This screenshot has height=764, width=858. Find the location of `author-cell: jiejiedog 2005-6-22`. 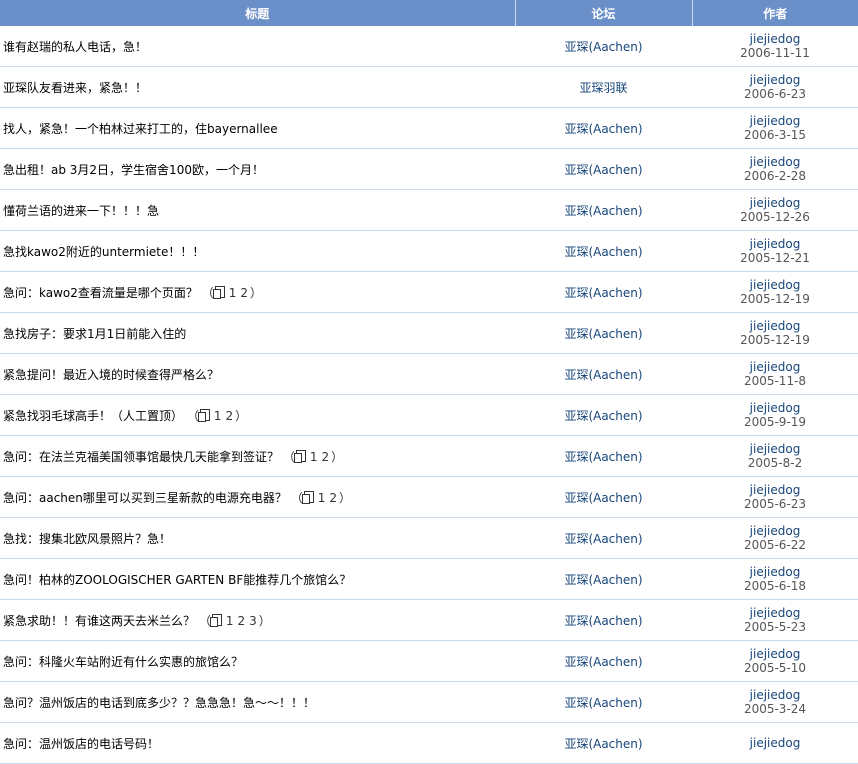

author-cell: jiejiedog 2005-6-22 is located at coordinates (775, 538).